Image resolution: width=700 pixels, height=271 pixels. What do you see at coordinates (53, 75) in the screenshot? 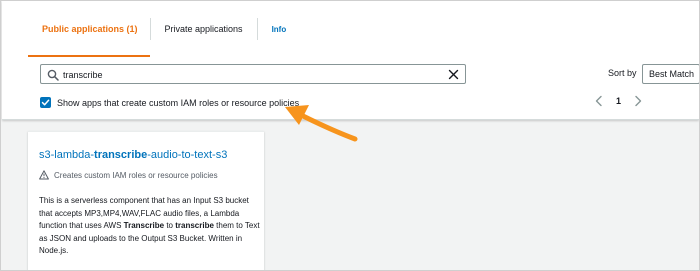
I see `search-icon` at bounding box center [53, 75].